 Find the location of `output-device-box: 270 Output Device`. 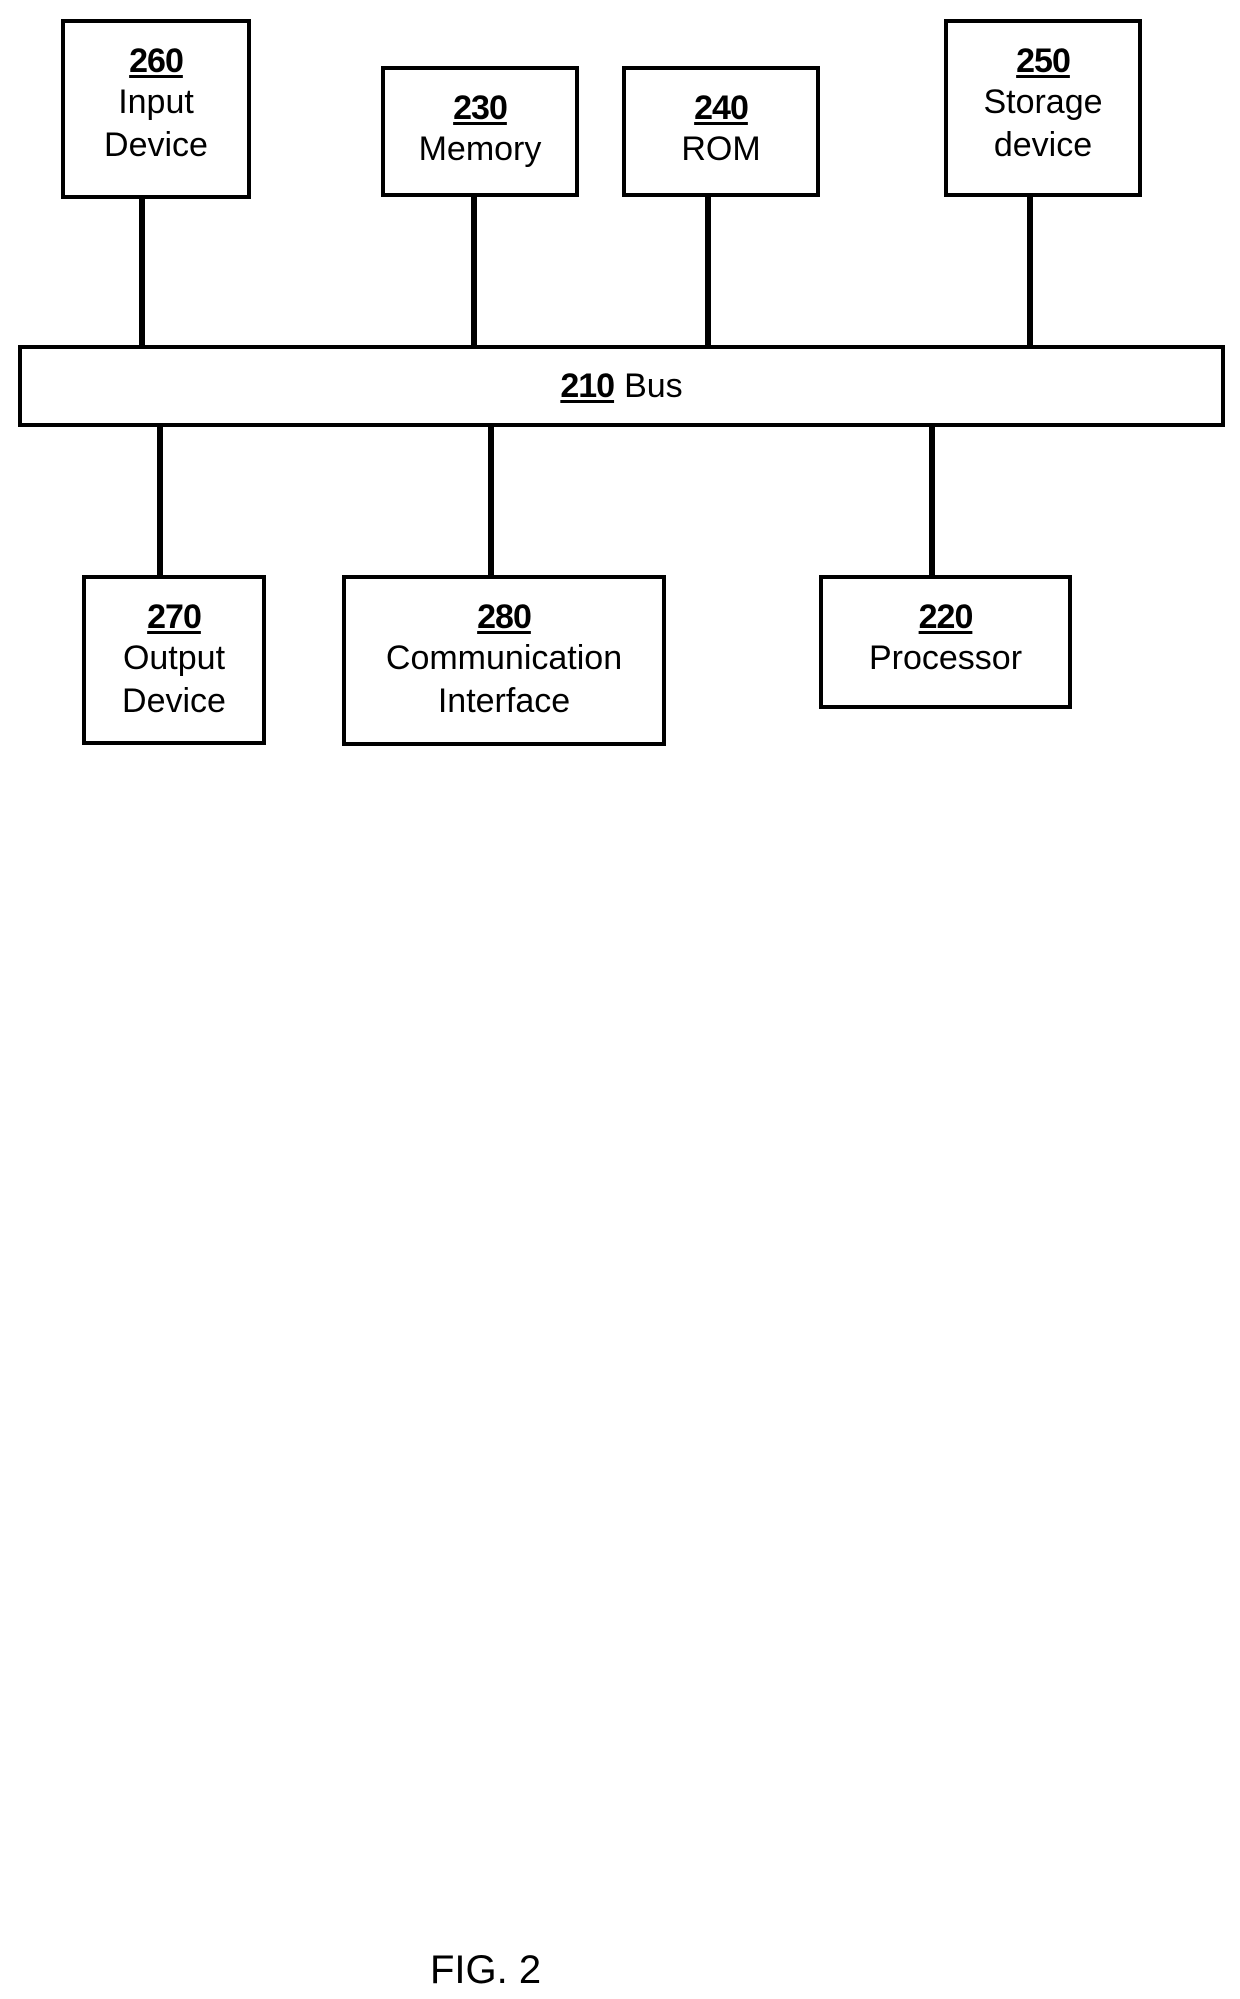

output-device-box: 270 Output Device is located at coordinates (174, 660).